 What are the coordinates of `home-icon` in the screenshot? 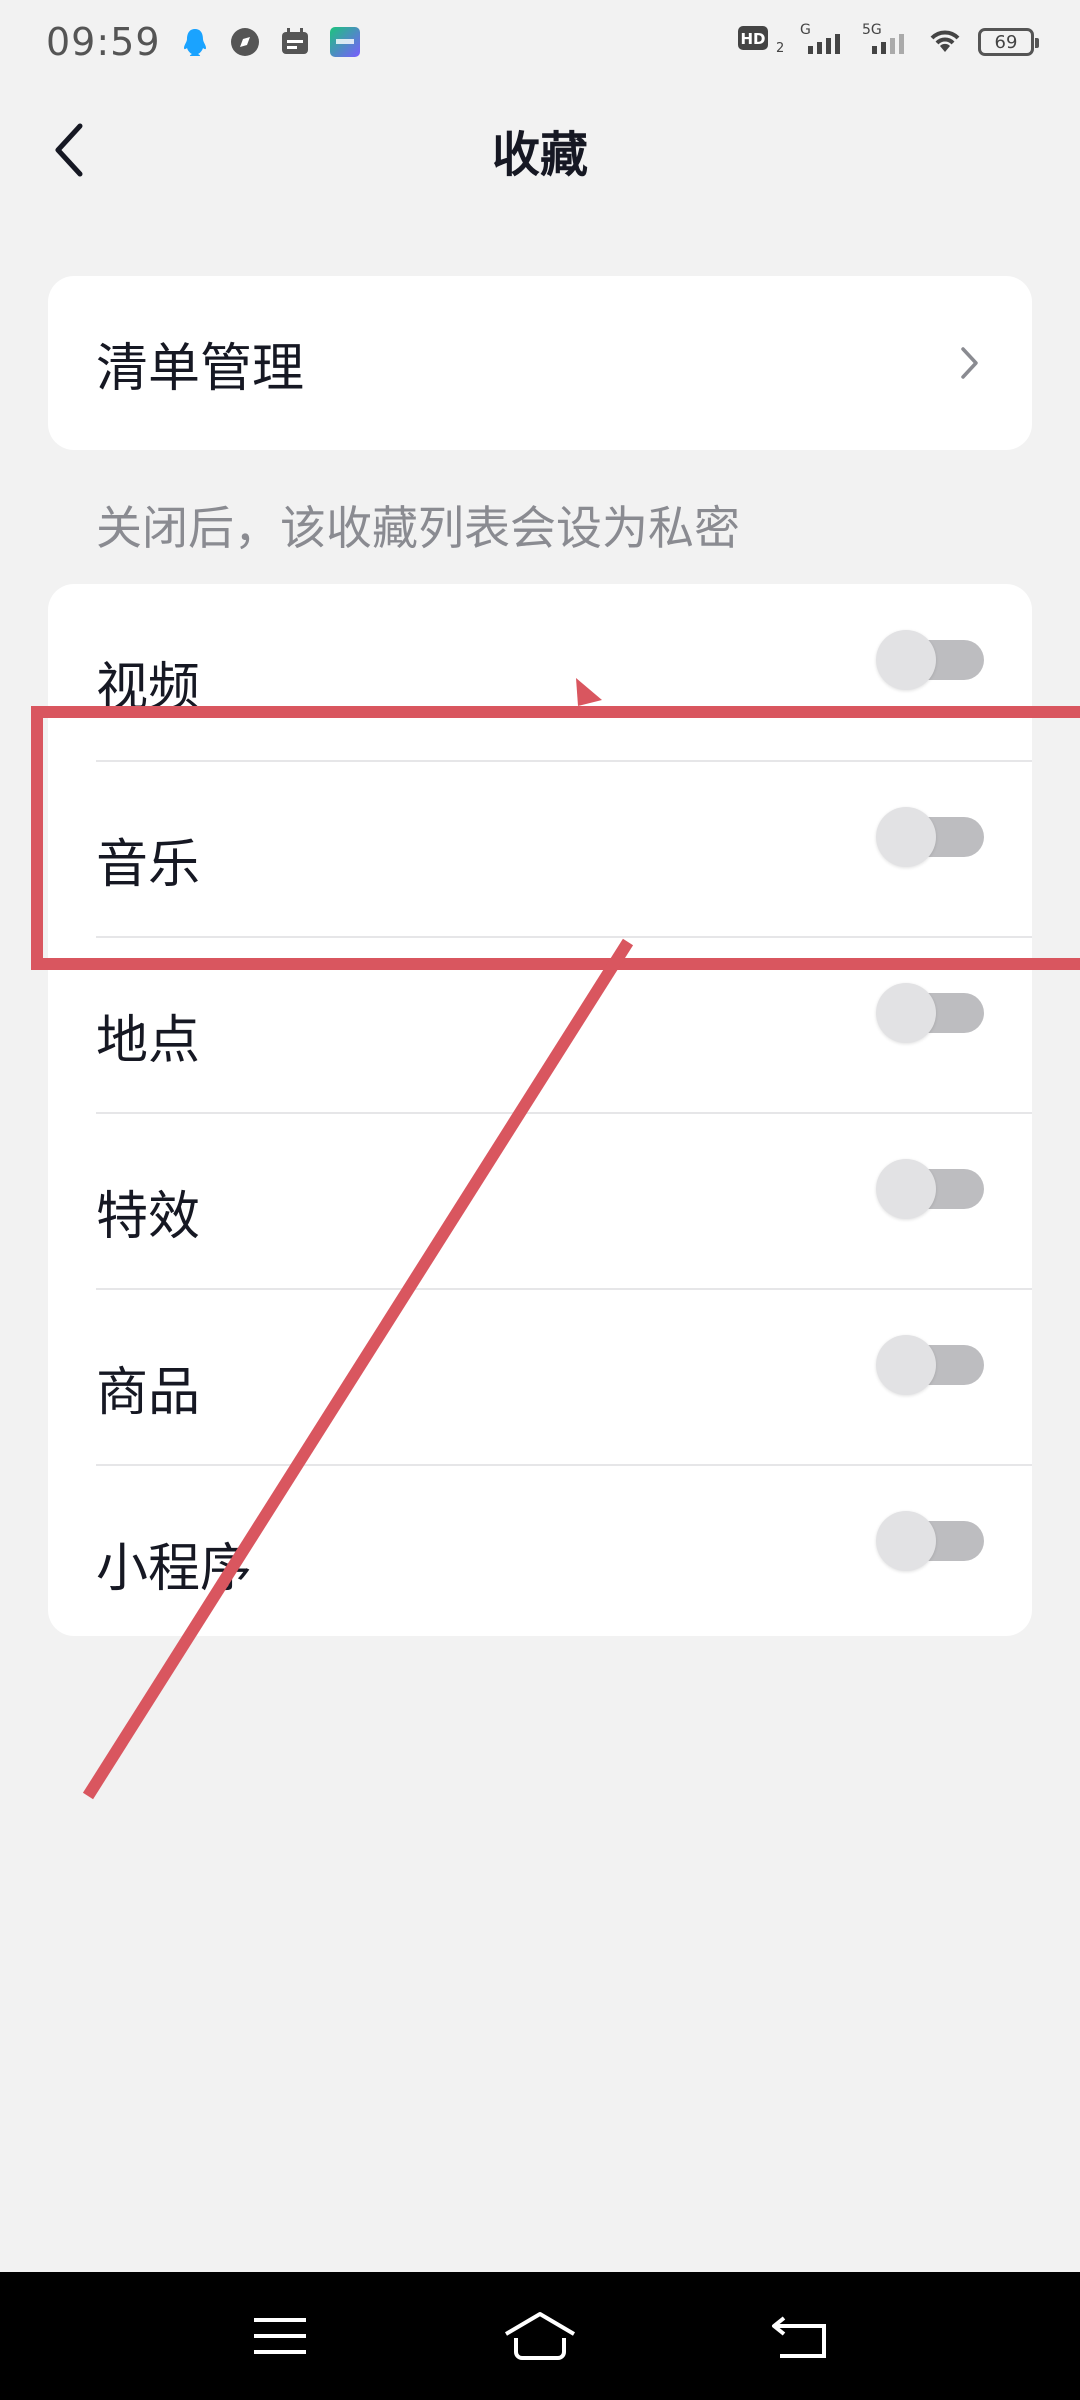 It's located at (540, 2336).